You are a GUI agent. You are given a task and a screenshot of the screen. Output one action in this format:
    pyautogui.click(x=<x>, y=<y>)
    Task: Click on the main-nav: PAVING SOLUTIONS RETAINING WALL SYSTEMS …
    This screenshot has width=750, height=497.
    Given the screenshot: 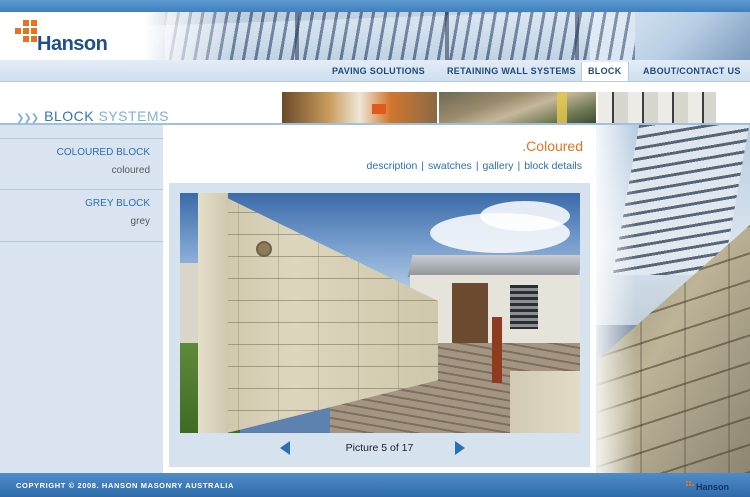 What is the action you would take?
    pyautogui.click(x=375, y=71)
    